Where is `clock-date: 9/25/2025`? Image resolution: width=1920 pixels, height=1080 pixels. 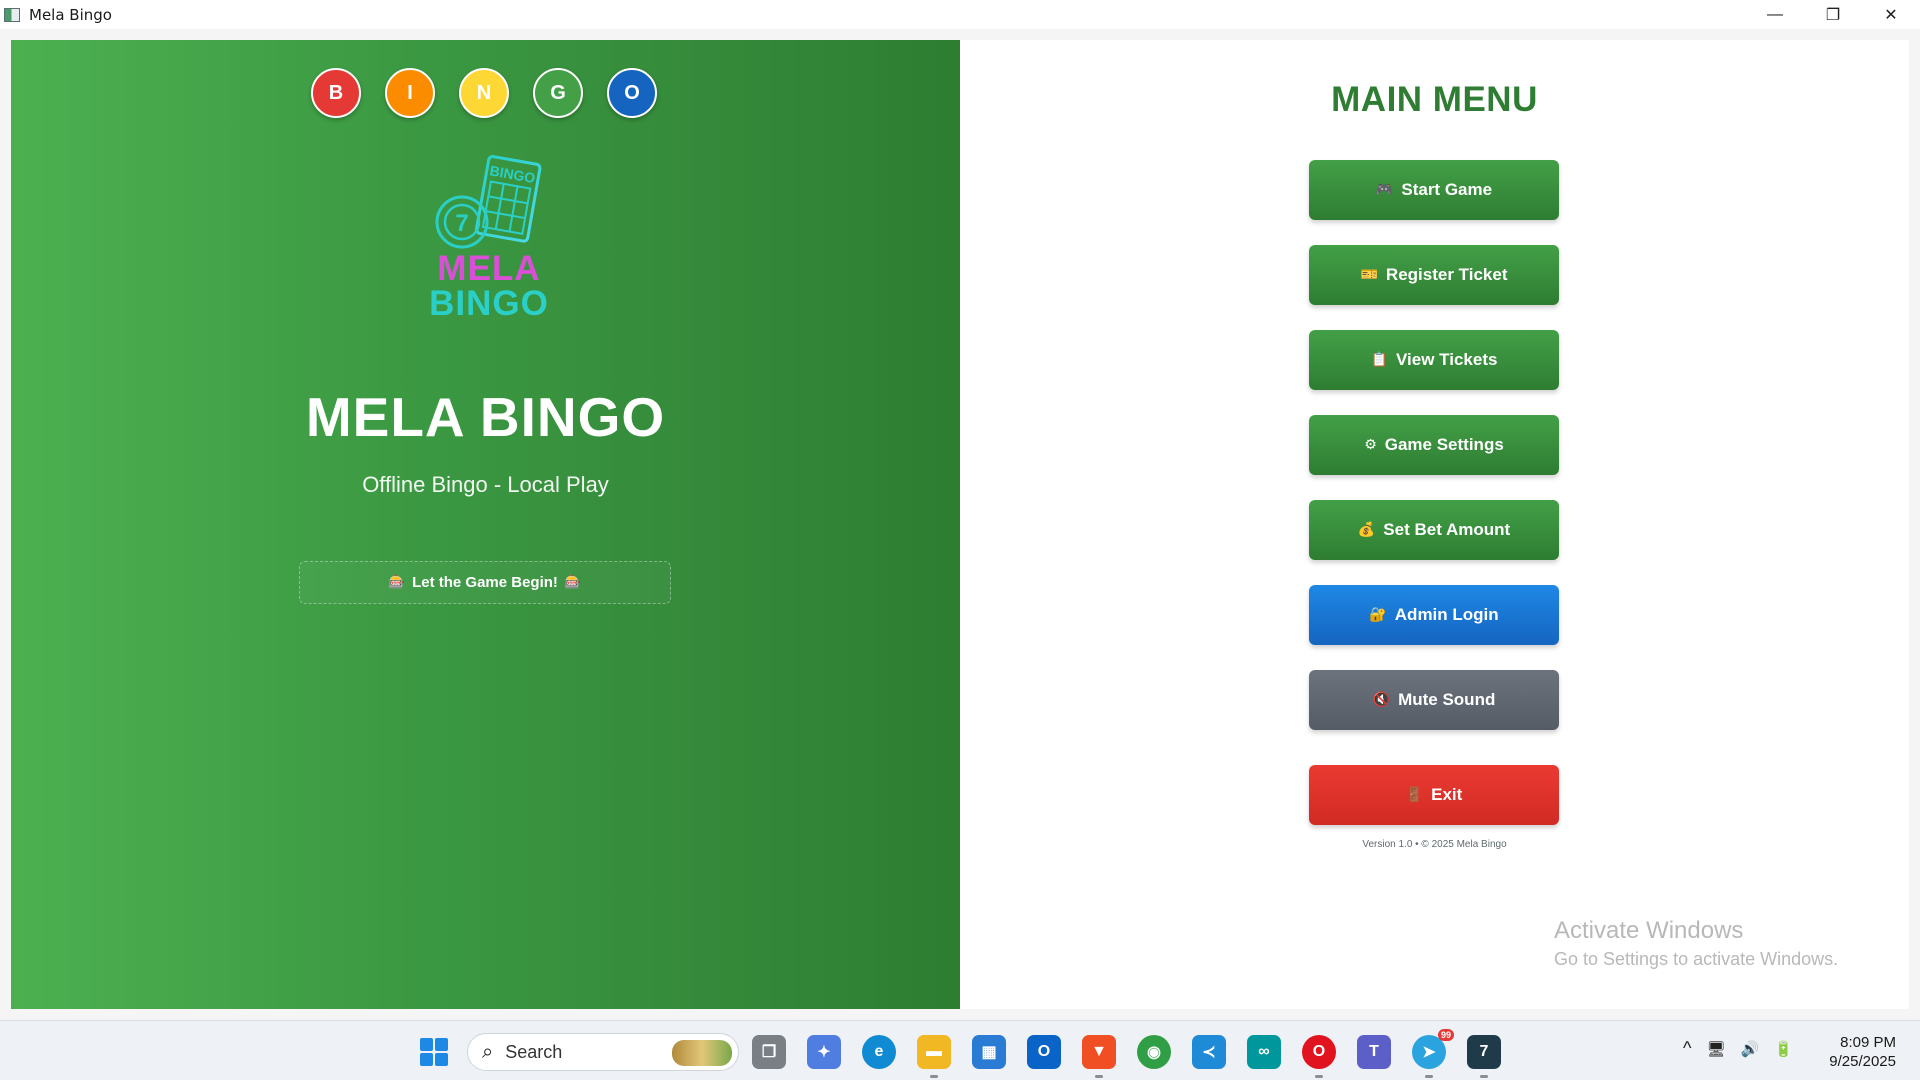 clock-date: 9/25/2025 is located at coordinates (1862, 1061).